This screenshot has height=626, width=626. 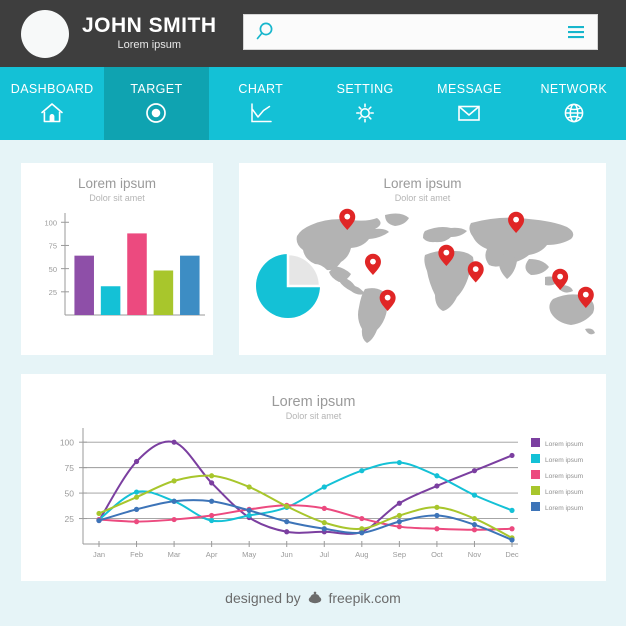 I want to click on home-icon, so click(x=52, y=113).